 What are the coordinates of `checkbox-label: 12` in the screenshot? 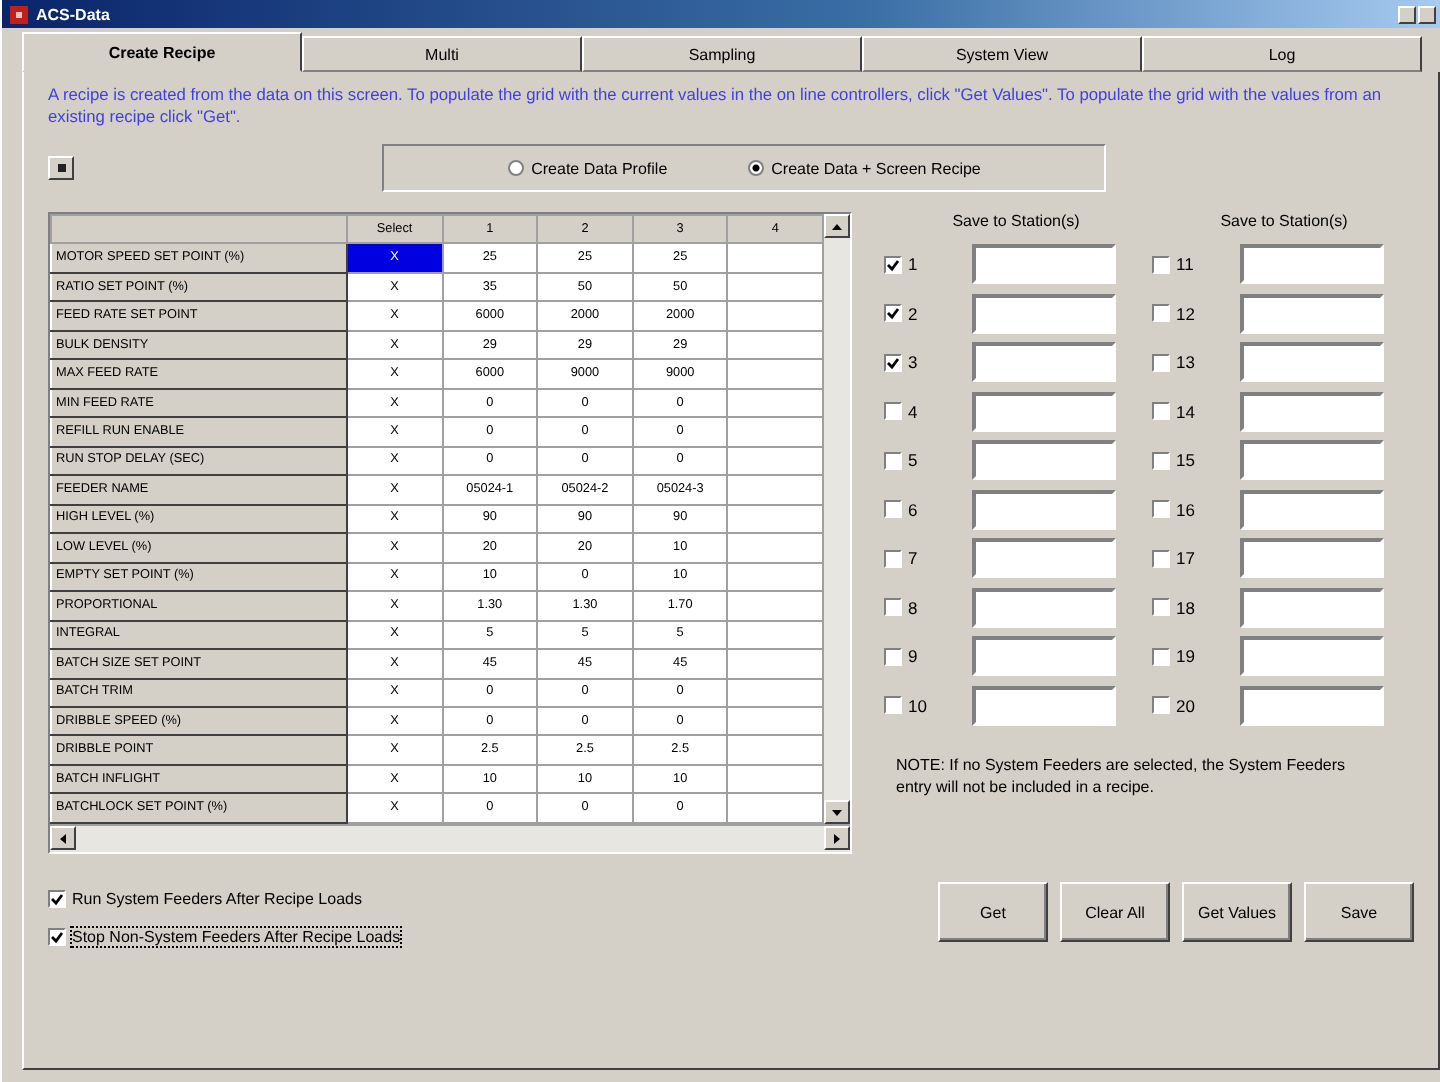 It's located at (1185, 313).